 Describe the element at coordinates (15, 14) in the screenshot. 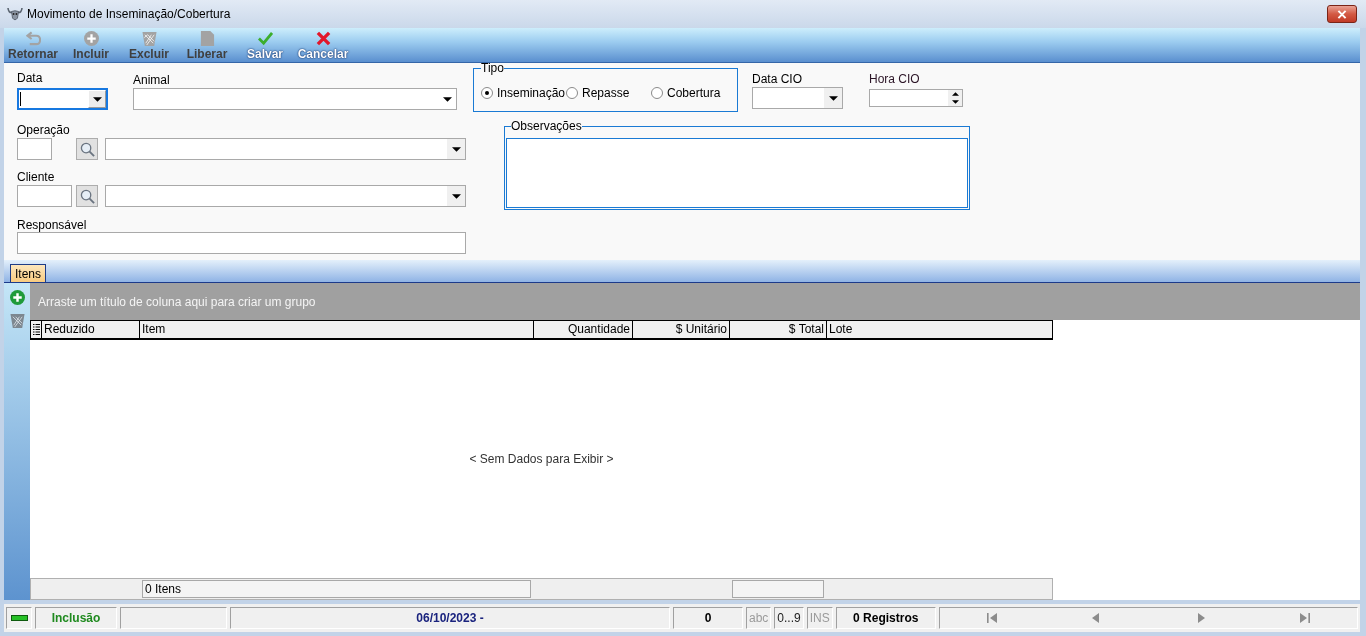

I see `bull-head-icon` at that location.